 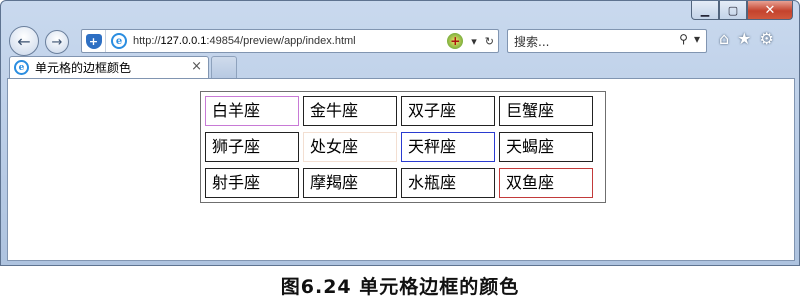 I want to click on table-cell: 天蝎座, so click(x=546, y=147).